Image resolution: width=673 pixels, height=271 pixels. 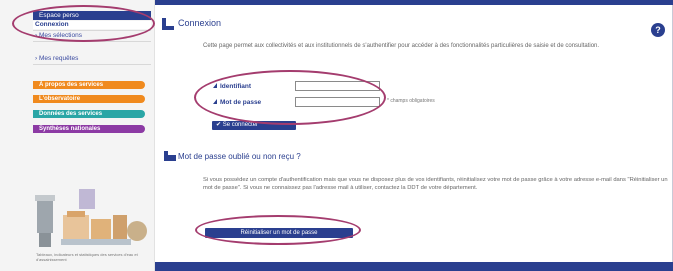 What do you see at coordinates (279, 233) in the screenshot?
I see `reset-password-button: Réinitialiser un mot de passe` at bounding box center [279, 233].